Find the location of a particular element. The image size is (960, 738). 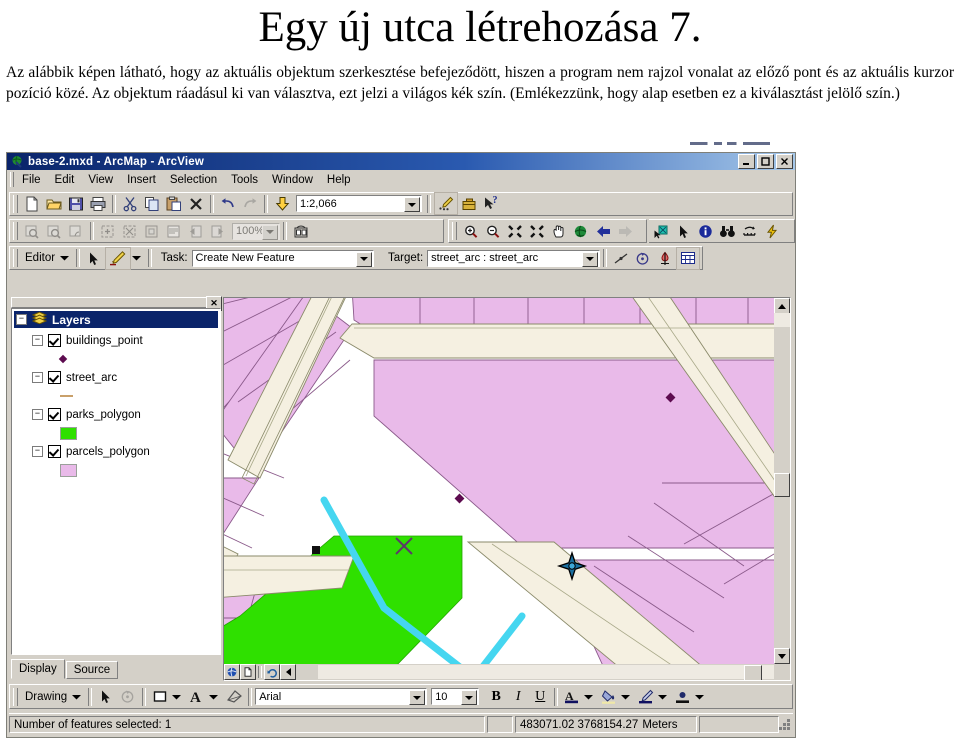

save-icon is located at coordinates (76, 203).